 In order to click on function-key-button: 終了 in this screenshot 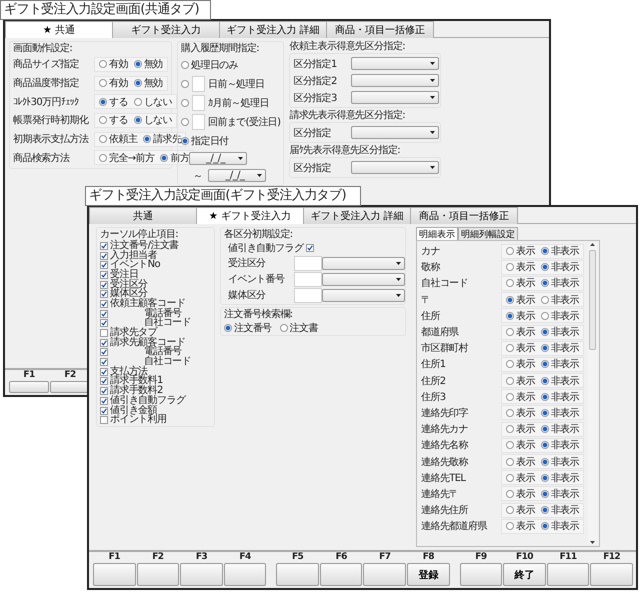, I will do `click(524, 574)`.